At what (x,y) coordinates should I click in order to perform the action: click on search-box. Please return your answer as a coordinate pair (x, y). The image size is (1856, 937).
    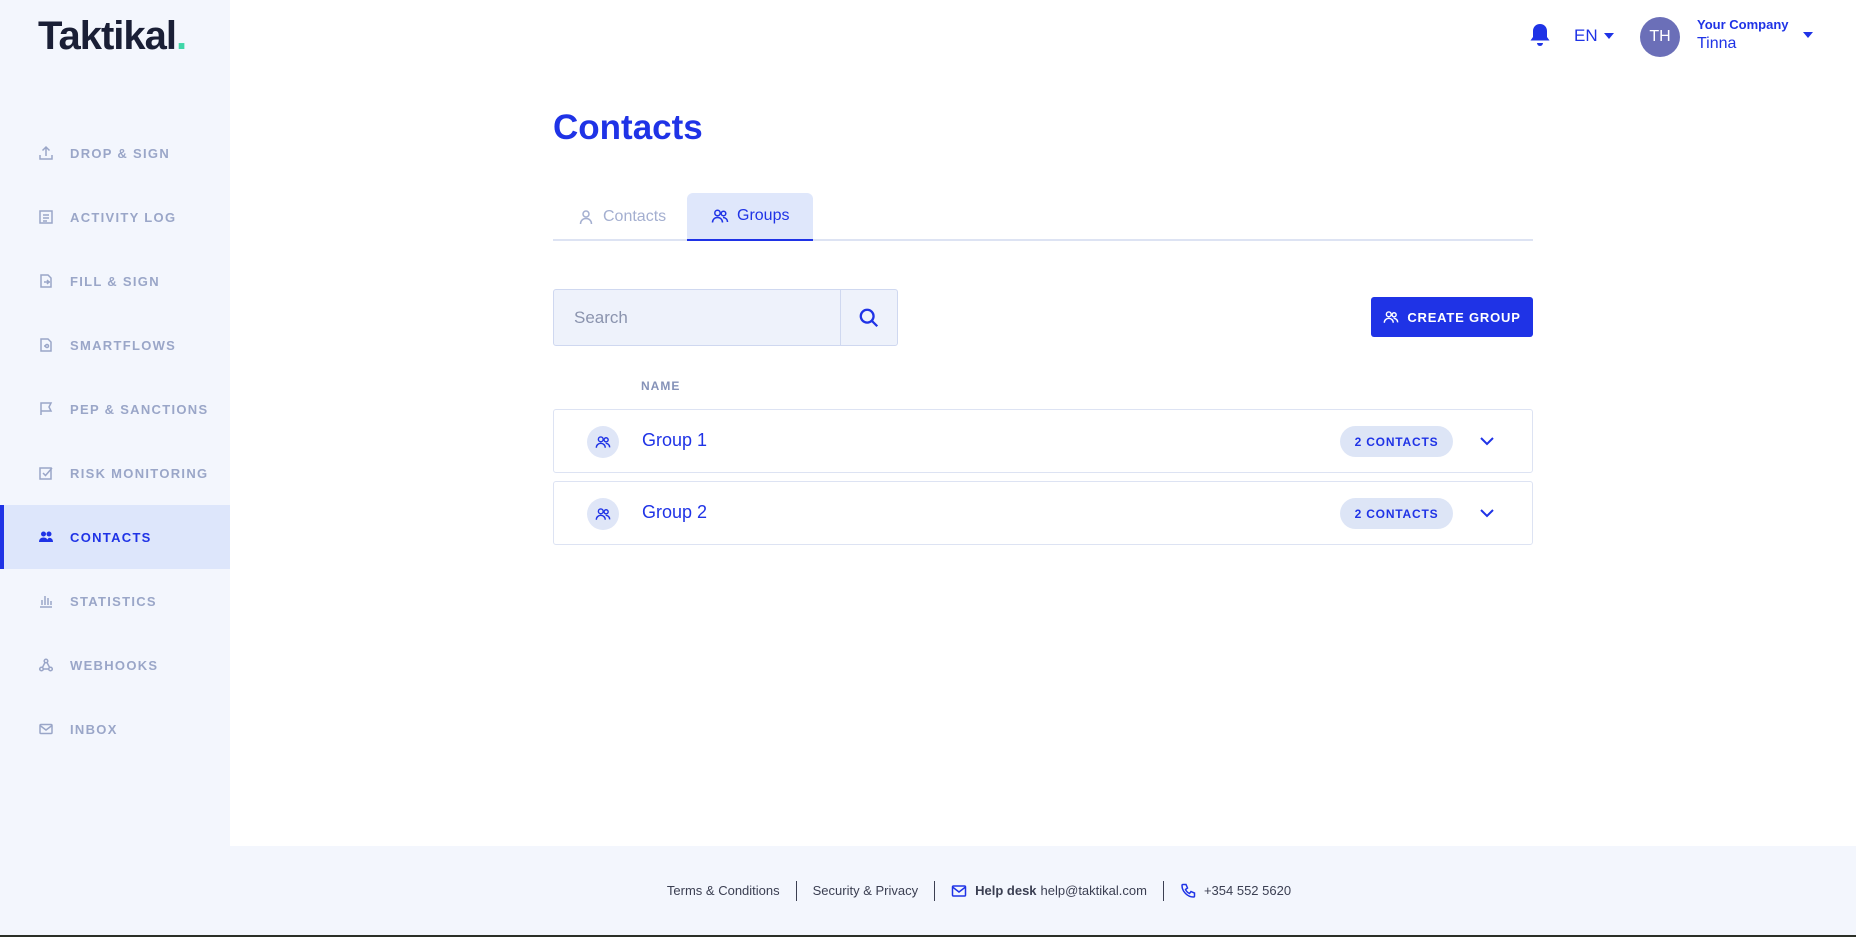
    Looking at the image, I should click on (725, 317).